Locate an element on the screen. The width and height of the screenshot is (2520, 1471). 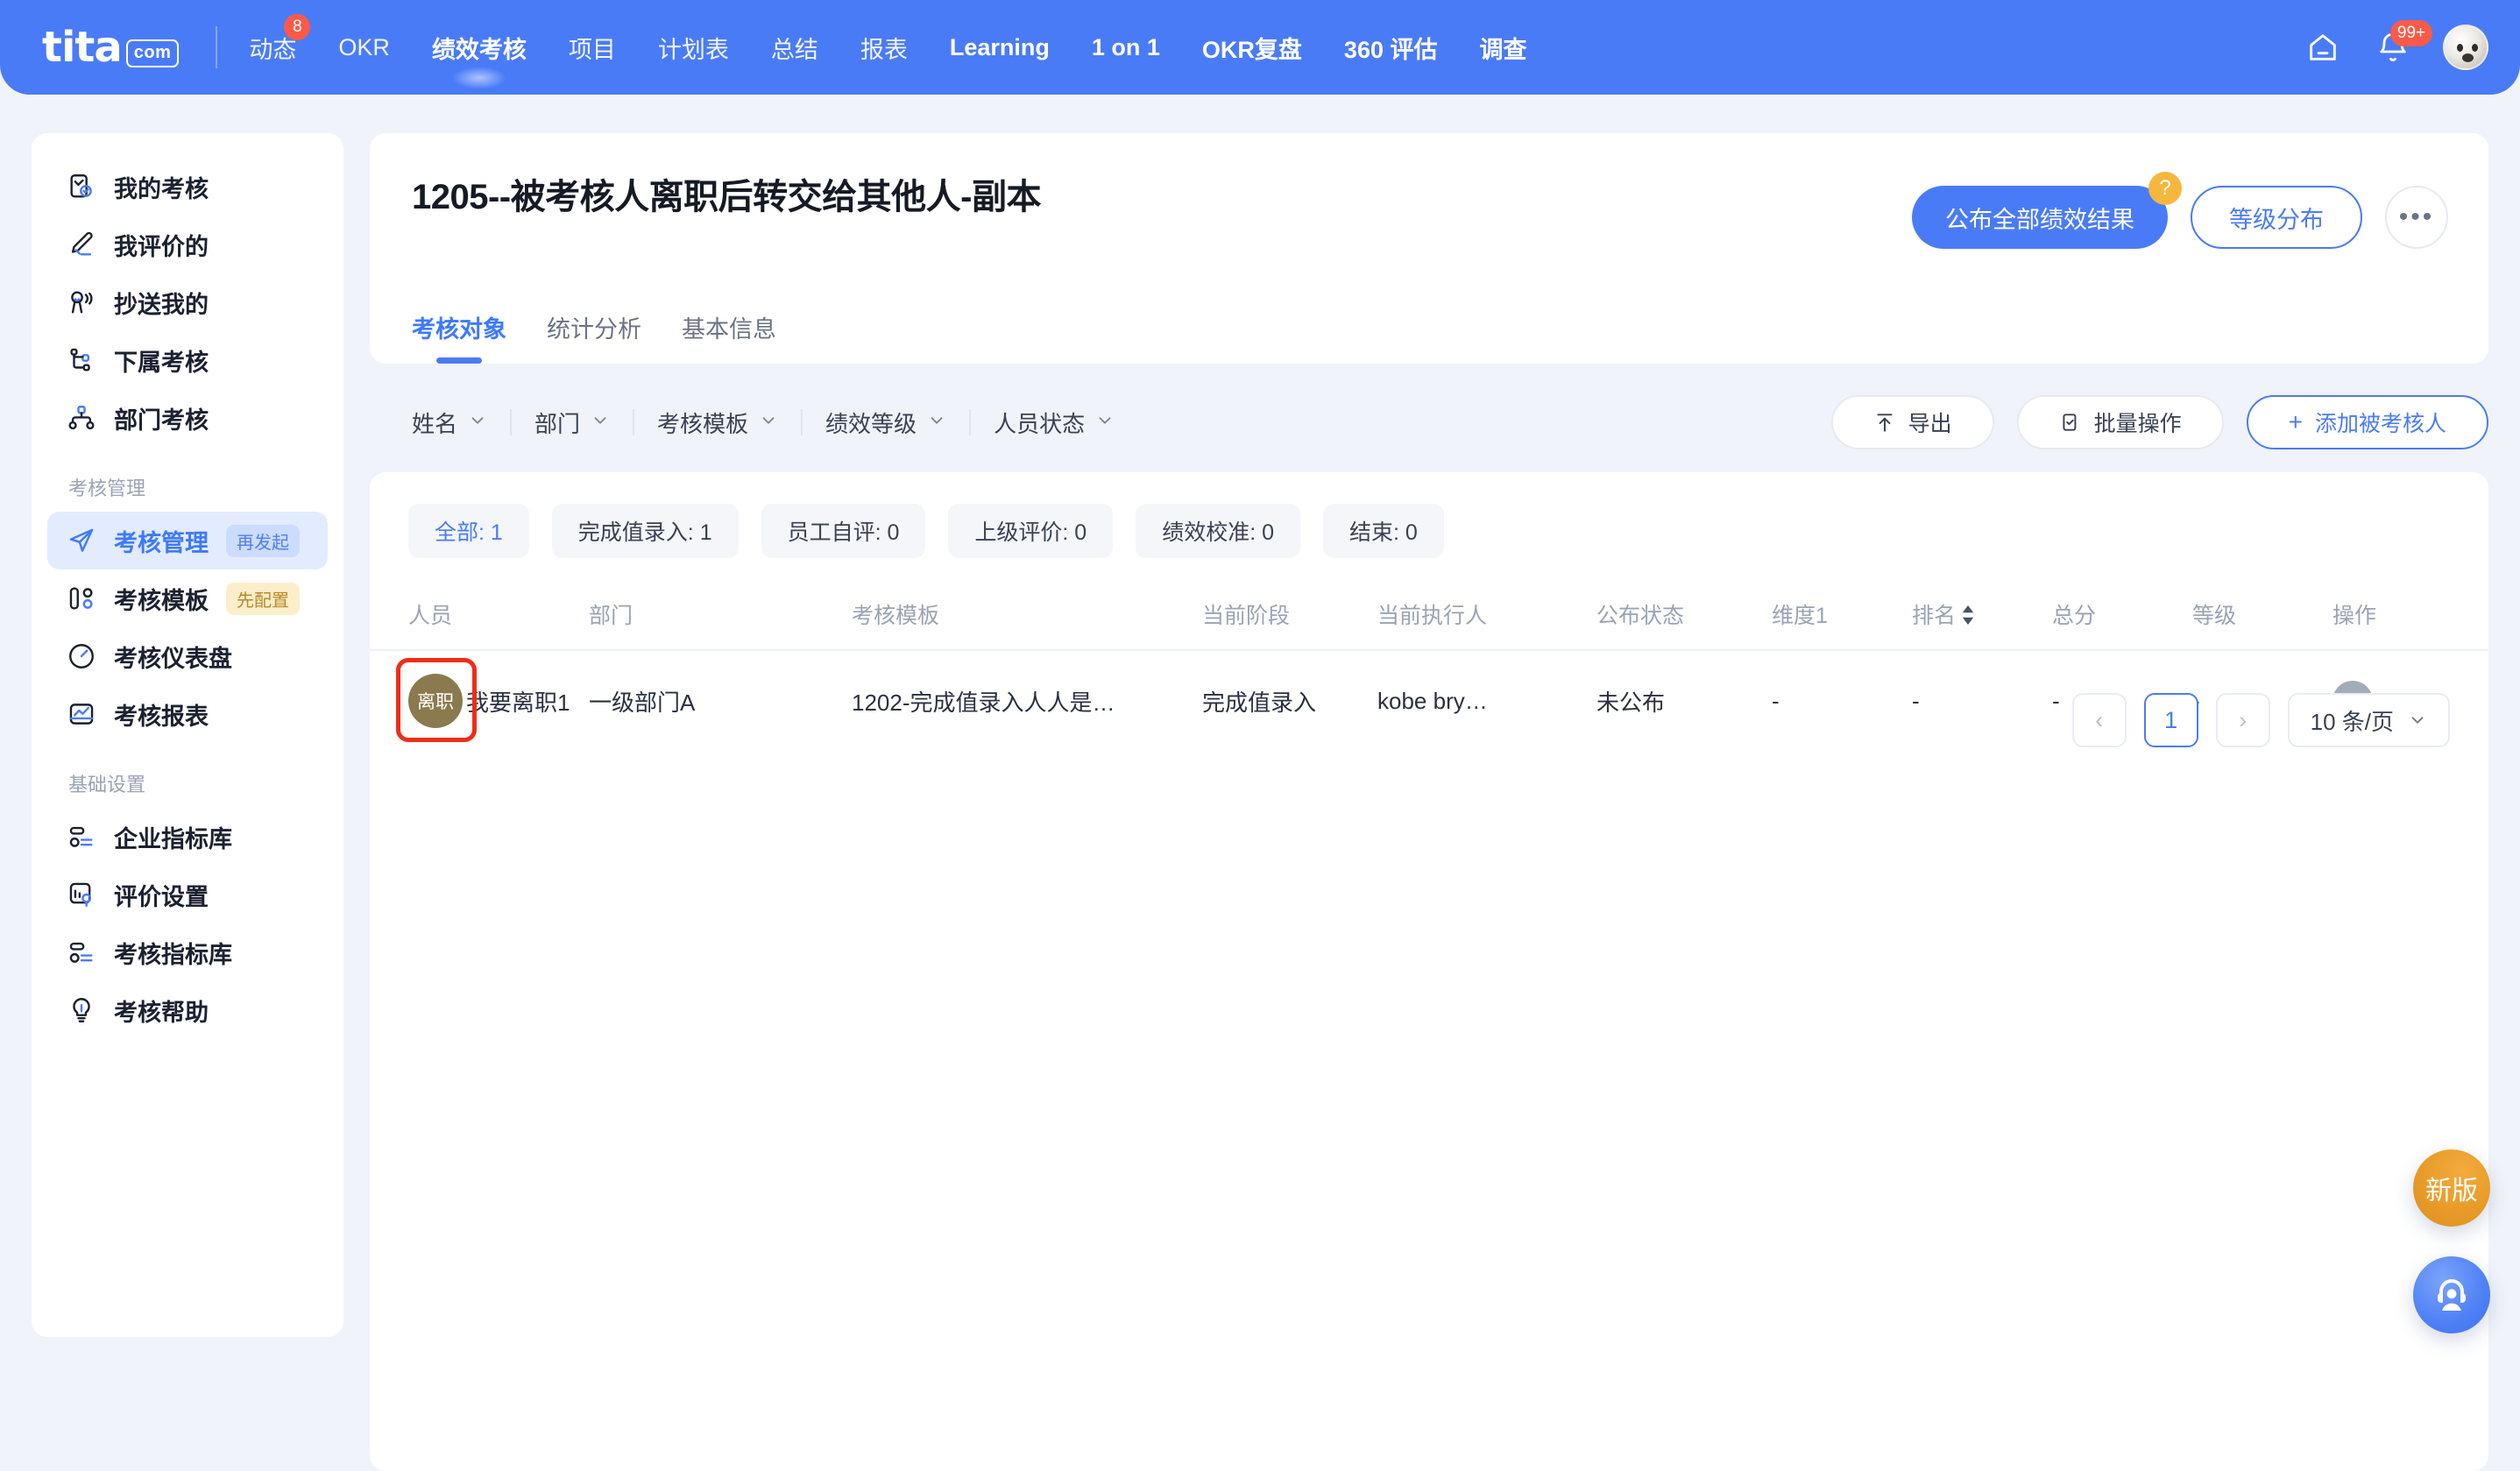
sidebar-item-评价设置: 评价设置 is located at coordinates (187, 894).